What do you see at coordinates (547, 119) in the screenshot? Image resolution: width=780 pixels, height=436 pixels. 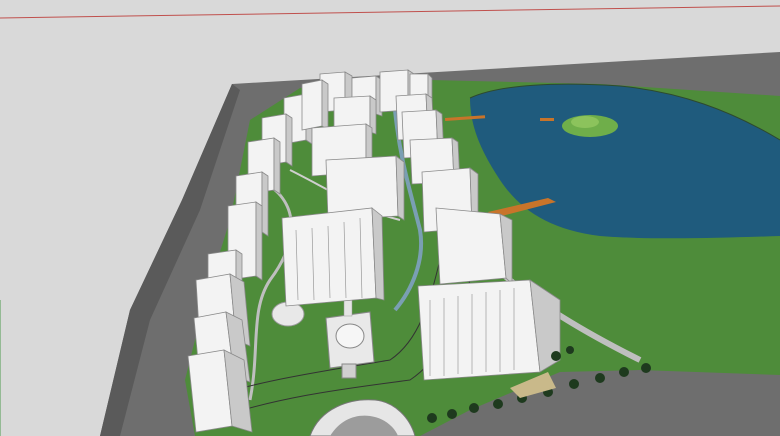 I see `dock-pier` at bounding box center [547, 119].